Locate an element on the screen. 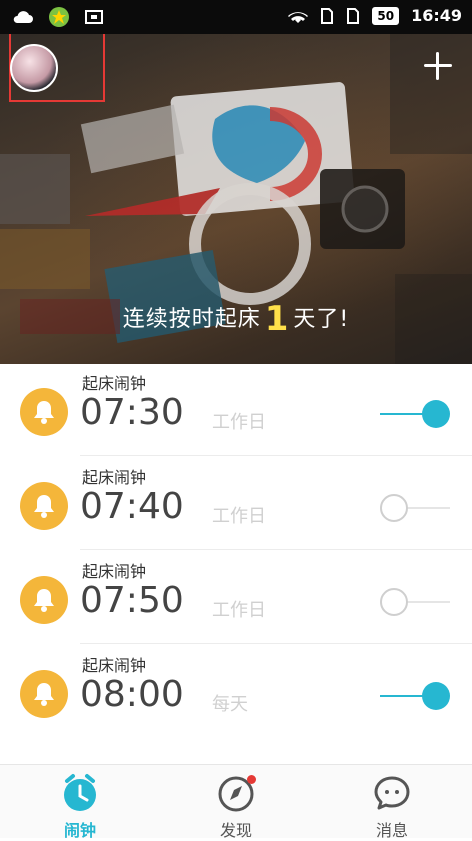 This screenshot has height=841, width=472. wake-streak-message: 连续按时起床 1 天了! is located at coordinates (236, 319).